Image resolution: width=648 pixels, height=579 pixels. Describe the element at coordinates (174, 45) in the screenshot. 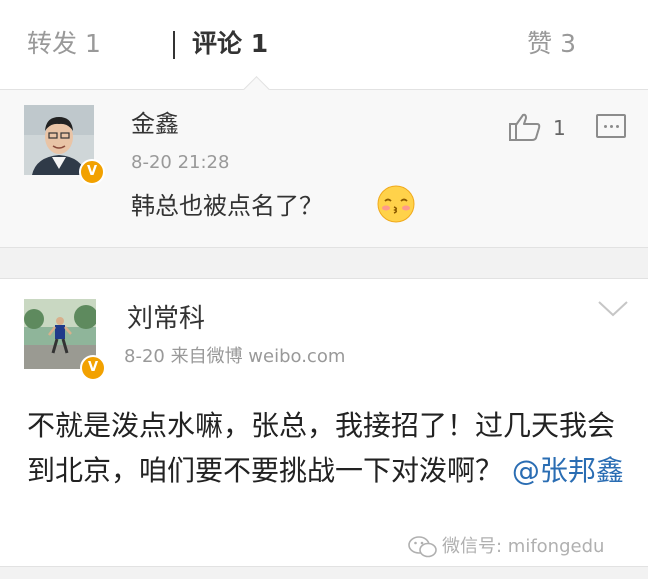

I see `tab-separator` at that location.